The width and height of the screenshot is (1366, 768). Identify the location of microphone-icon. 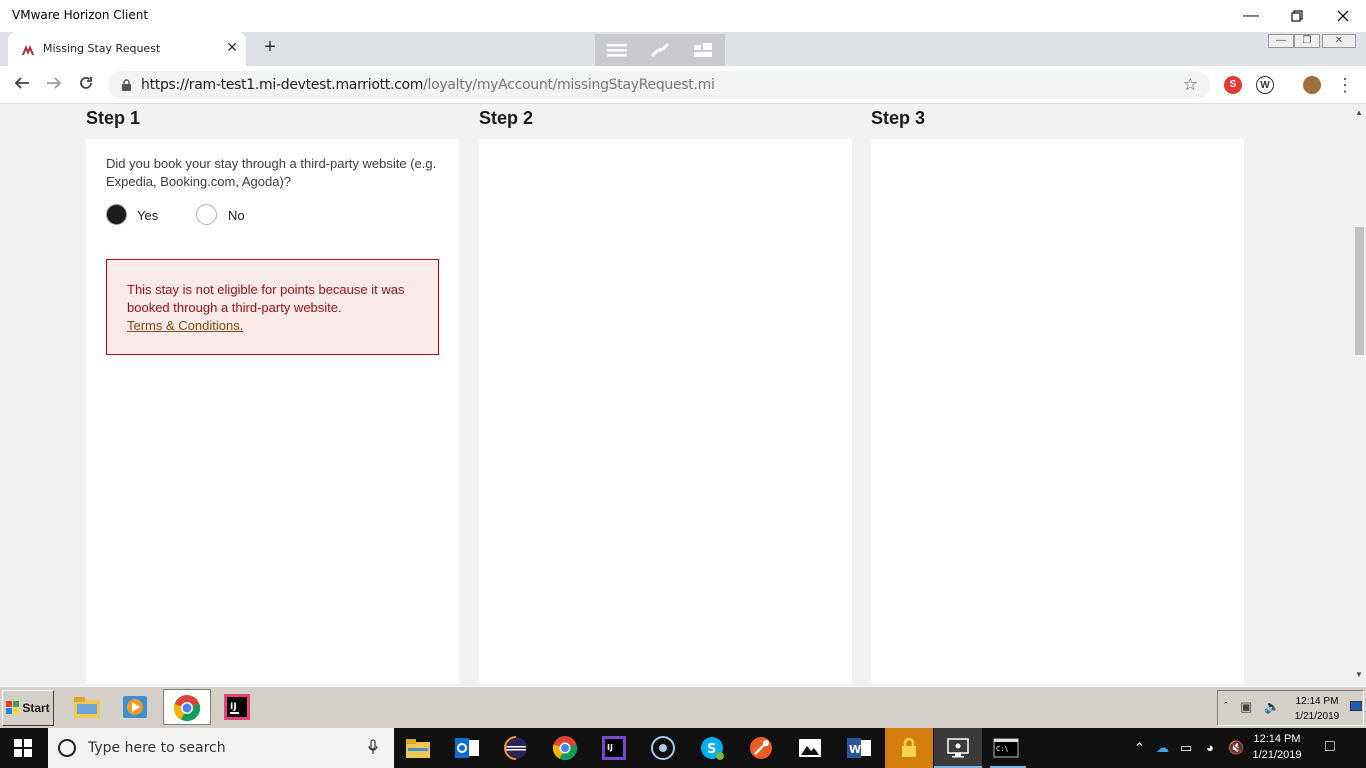
(373, 748).